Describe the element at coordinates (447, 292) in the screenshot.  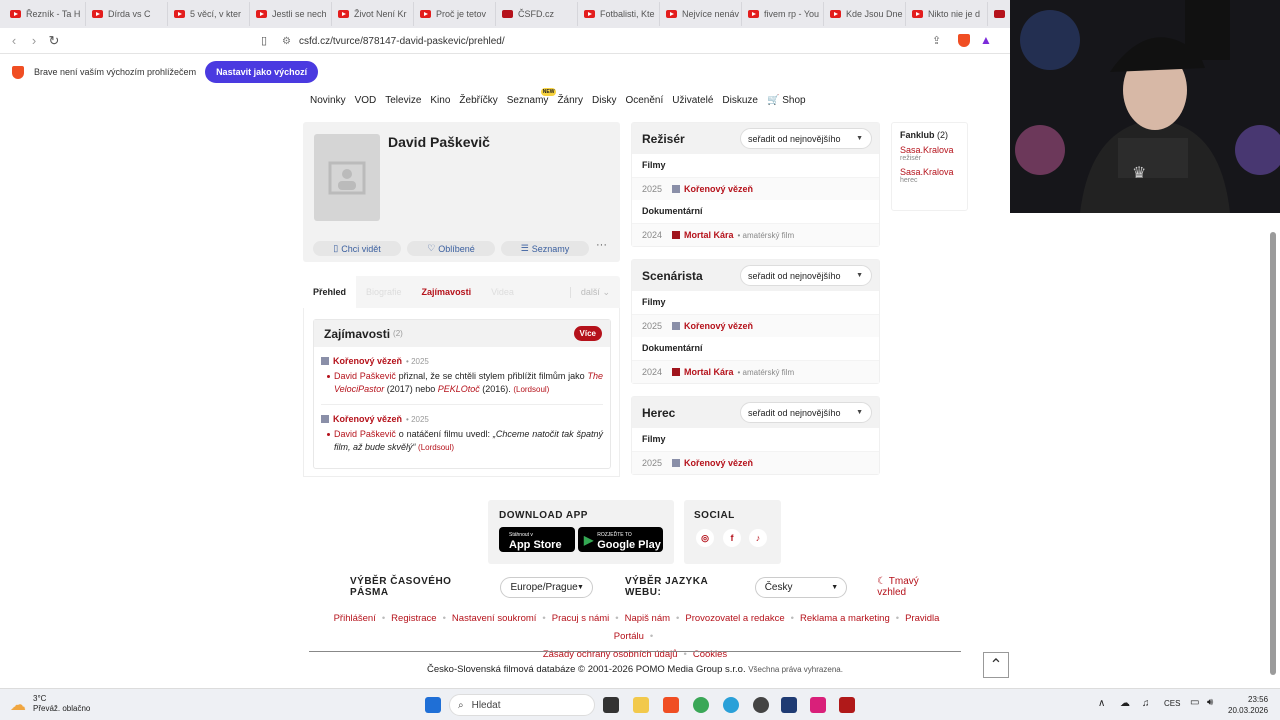
I see `tab-trivia: Zajímavosti` at that location.